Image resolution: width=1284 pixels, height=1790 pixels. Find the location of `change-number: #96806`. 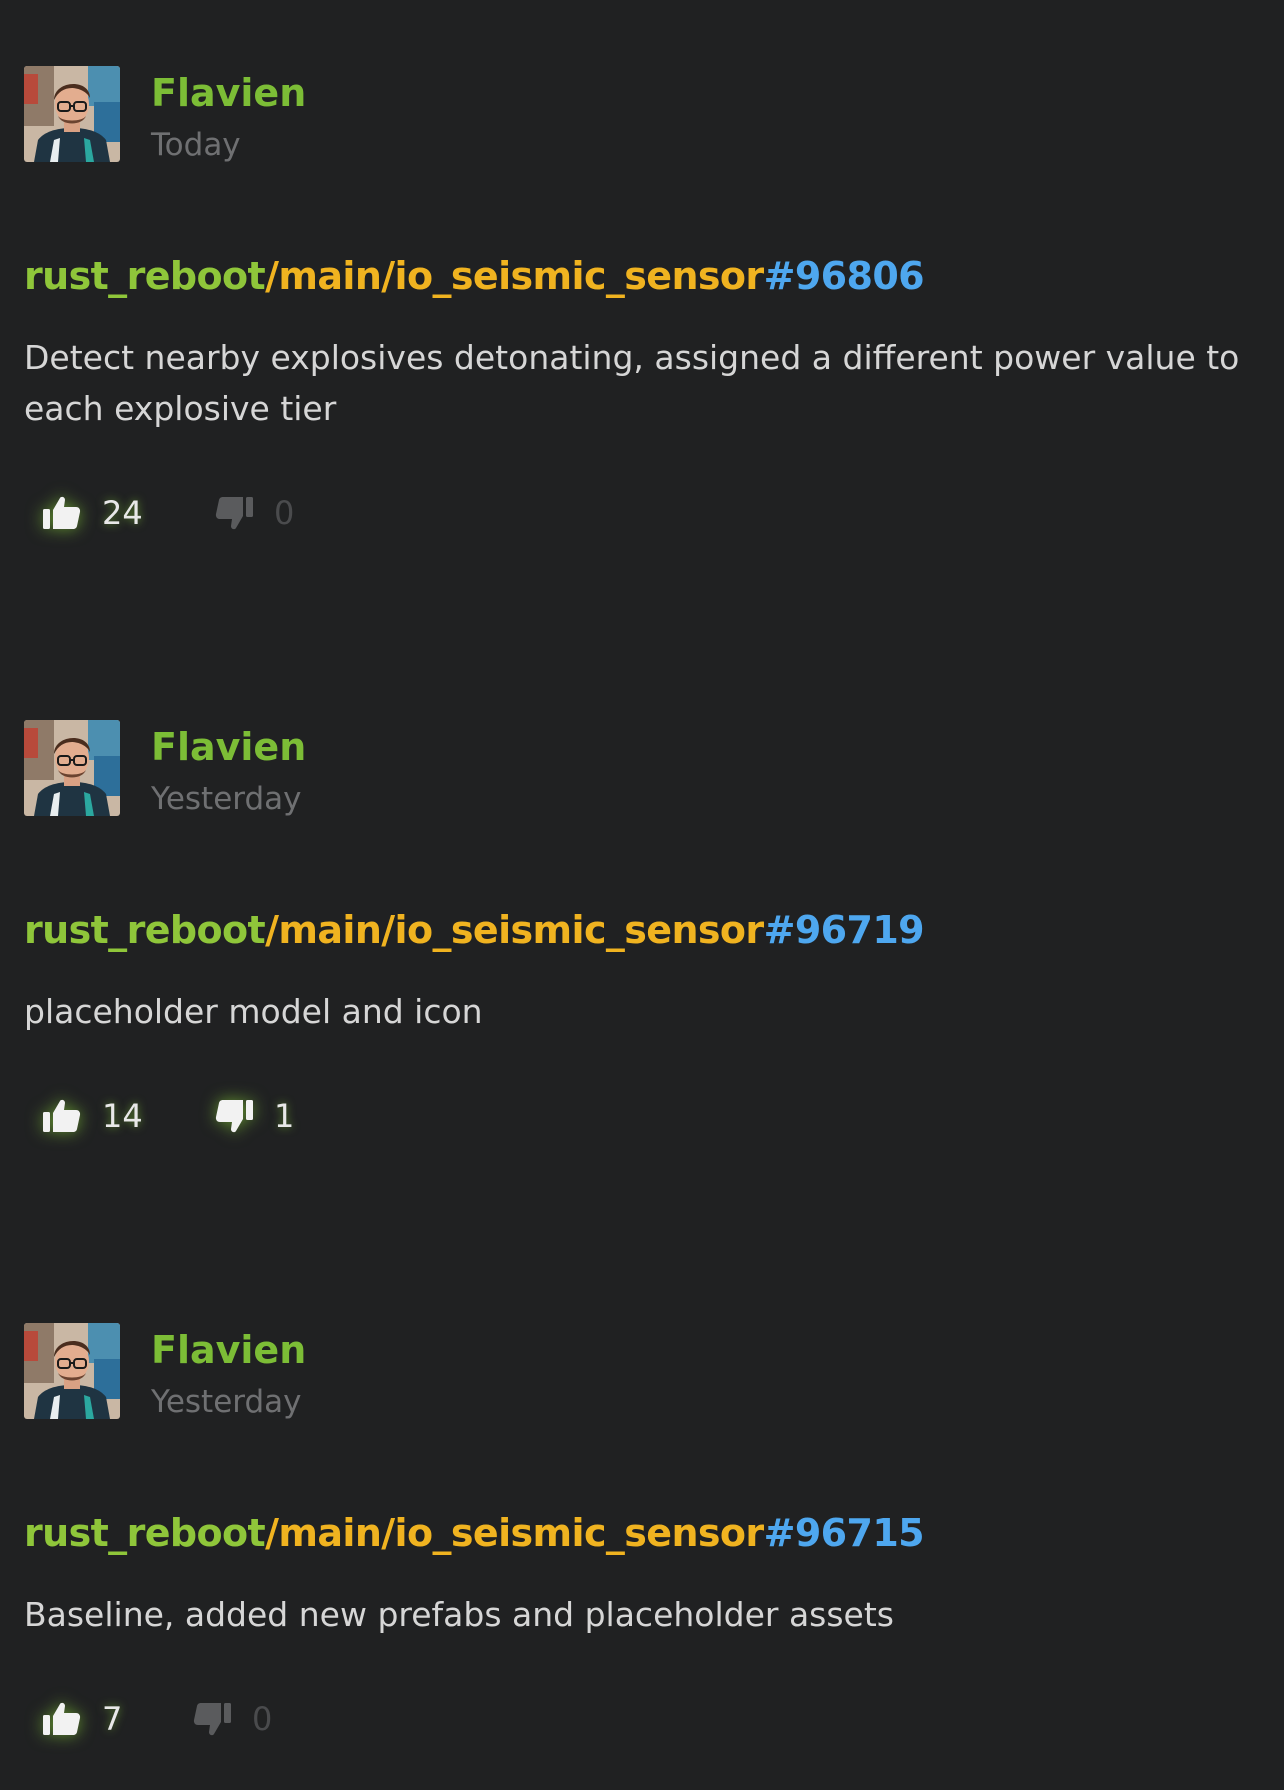

change-number: #96806 is located at coordinates (844, 276).